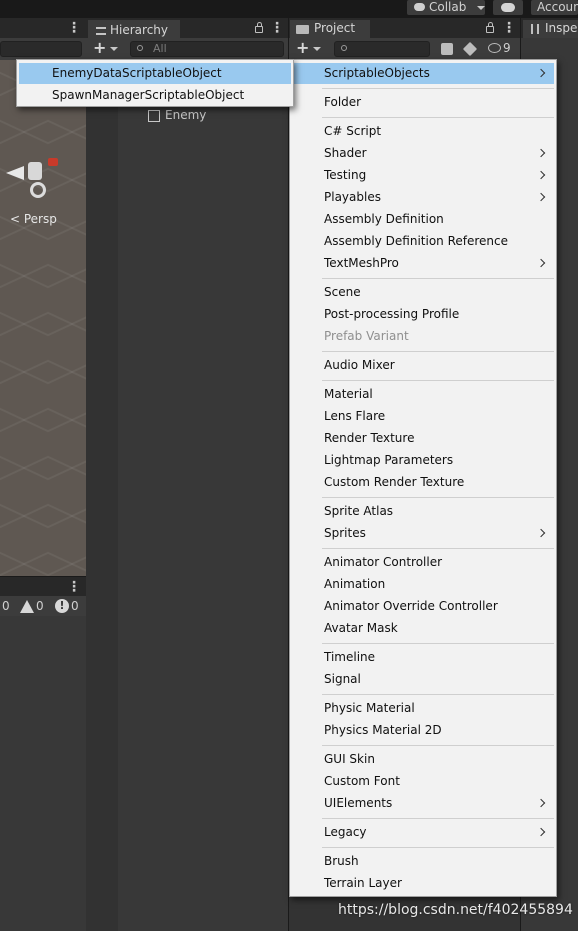  Describe the element at coordinates (470, 49) in the screenshot. I see `label-tag-icon` at that location.